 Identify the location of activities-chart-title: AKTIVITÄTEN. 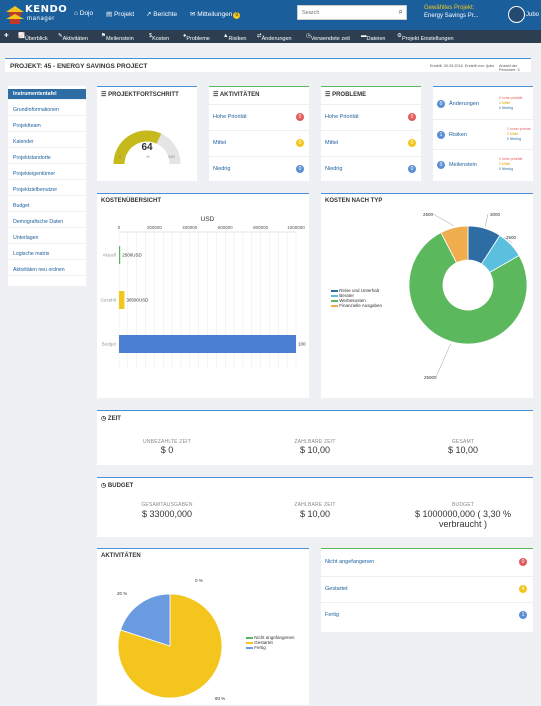
(121, 556).